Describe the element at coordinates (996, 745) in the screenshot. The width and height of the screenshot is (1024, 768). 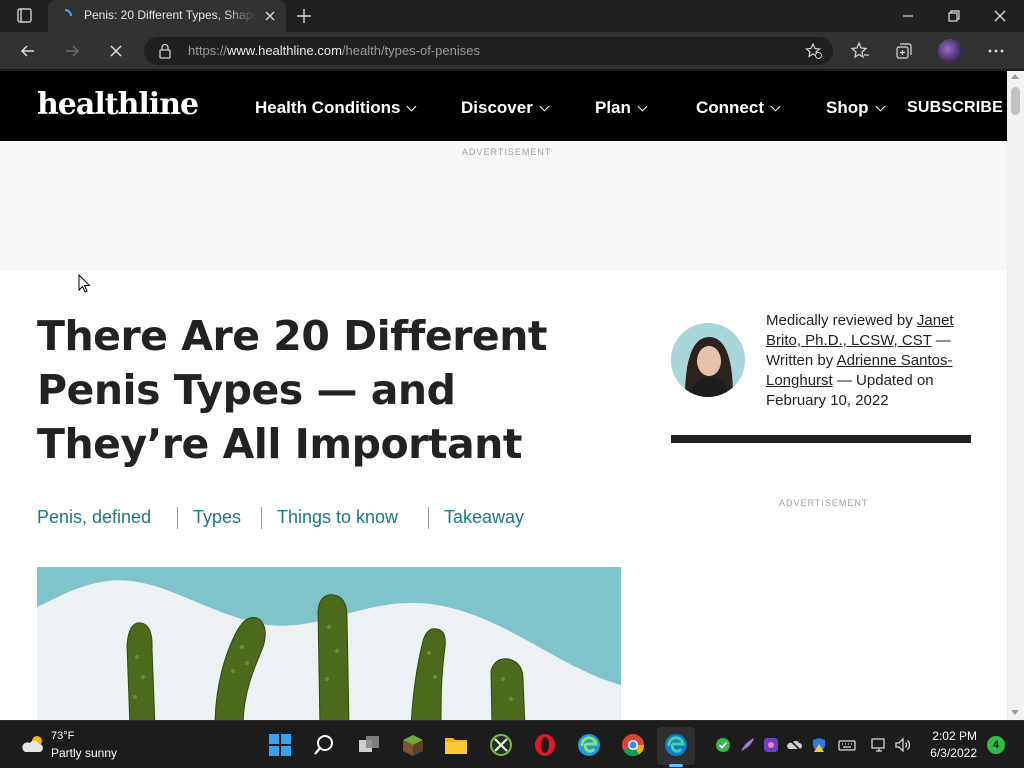
I see `notification-badge: 4` at that location.